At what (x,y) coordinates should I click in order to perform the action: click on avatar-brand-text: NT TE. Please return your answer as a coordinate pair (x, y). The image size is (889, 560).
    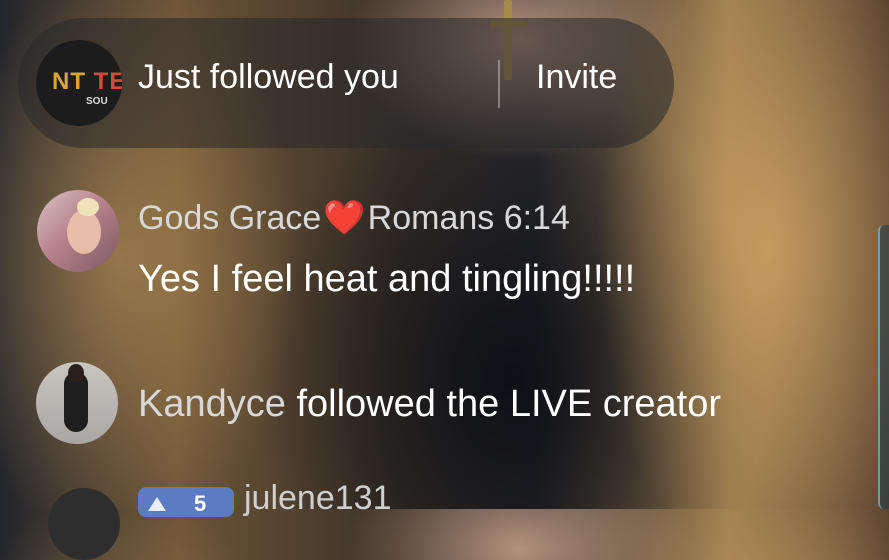
    Looking at the image, I should click on (87, 81).